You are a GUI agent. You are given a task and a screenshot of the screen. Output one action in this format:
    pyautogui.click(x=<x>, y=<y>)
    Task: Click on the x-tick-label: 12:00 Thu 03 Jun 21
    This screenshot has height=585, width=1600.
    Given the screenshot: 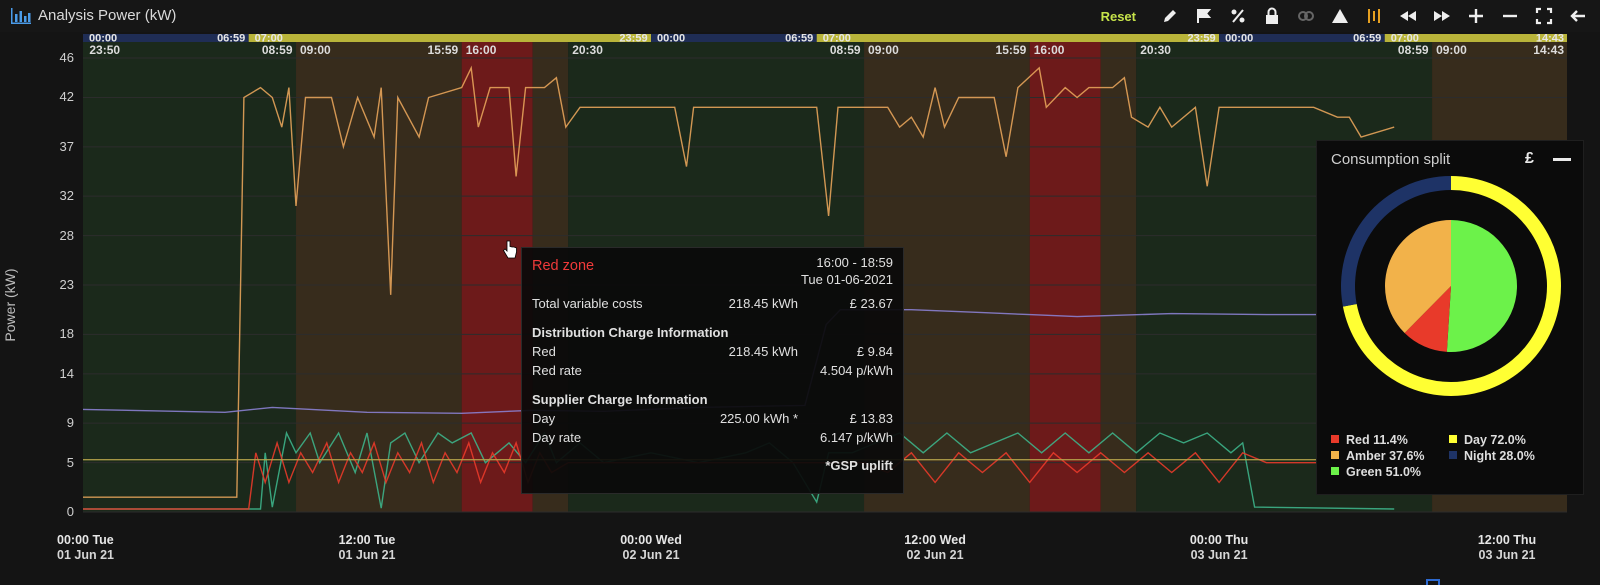 What is the action you would take?
    pyautogui.click(x=1507, y=547)
    